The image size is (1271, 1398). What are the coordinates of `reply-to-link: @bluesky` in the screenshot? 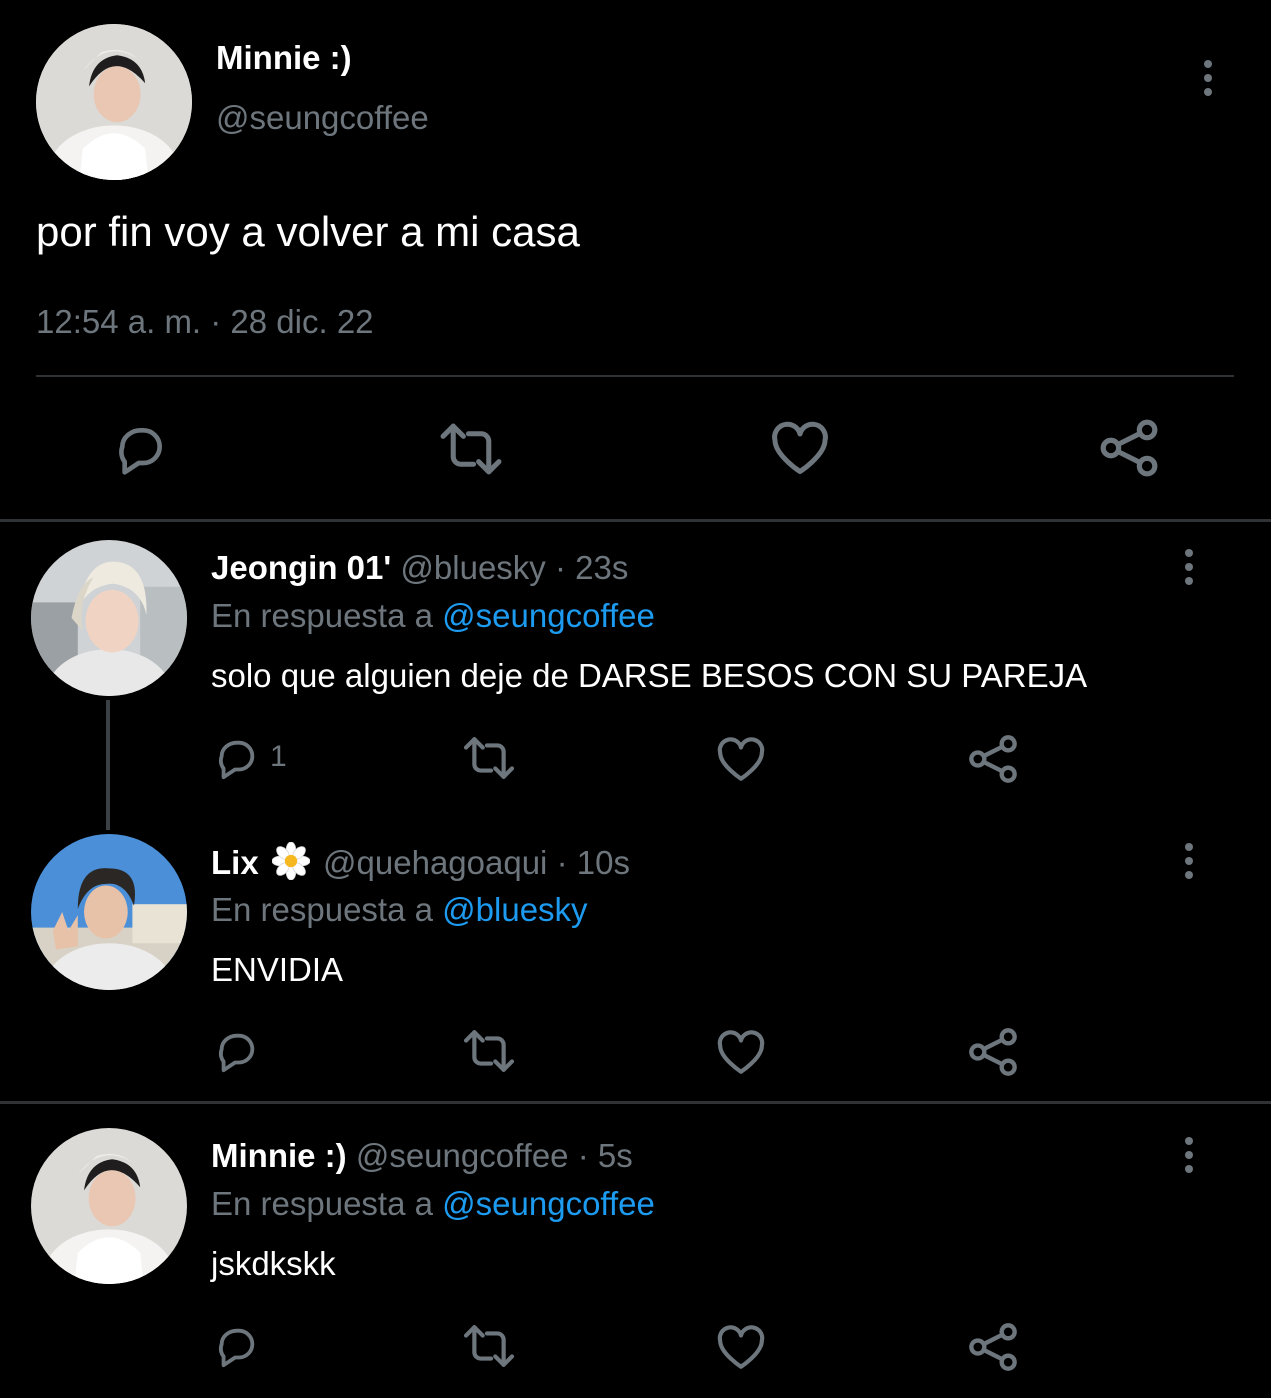 It's located at (514, 909).